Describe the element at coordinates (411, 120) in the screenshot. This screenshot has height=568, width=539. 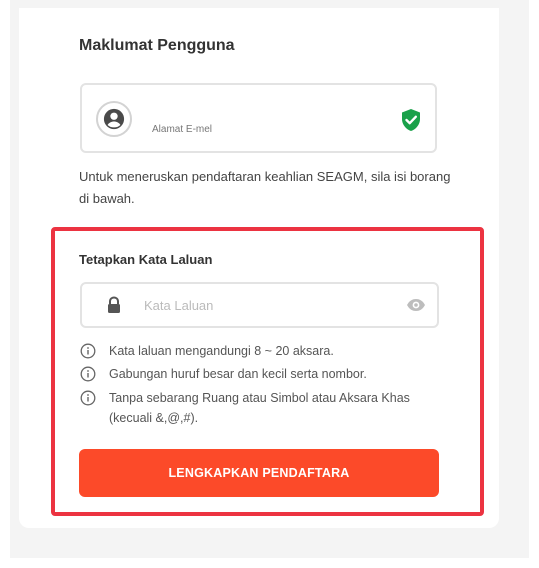
I see `shield-check-icon` at that location.